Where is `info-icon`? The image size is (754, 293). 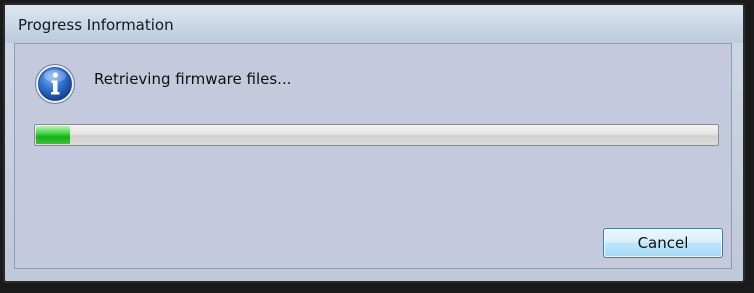 info-icon is located at coordinates (55, 84).